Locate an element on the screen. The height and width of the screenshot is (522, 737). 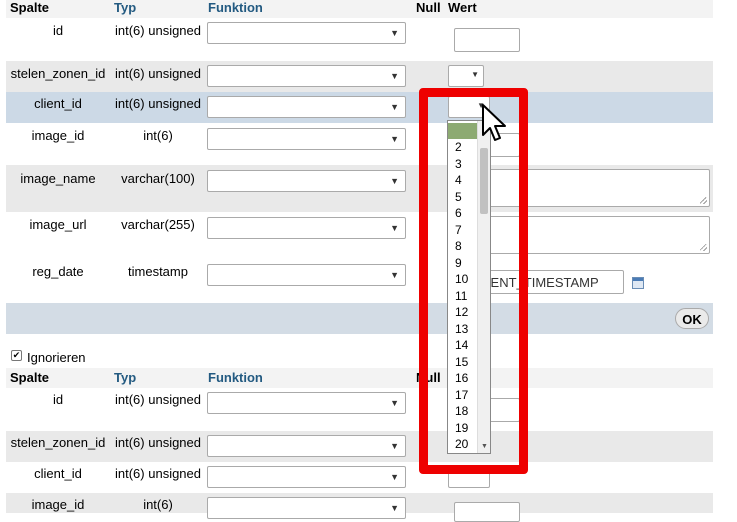
ignore-label: Ignorieren is located at coordinates (56, 357).